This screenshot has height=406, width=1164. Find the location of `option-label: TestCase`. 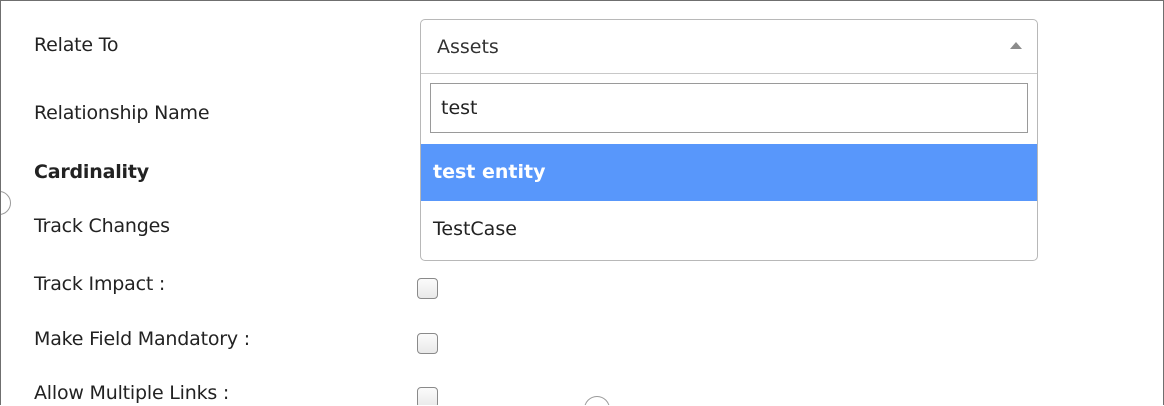

option-label: TestCase is located at coordinates (475, 229).